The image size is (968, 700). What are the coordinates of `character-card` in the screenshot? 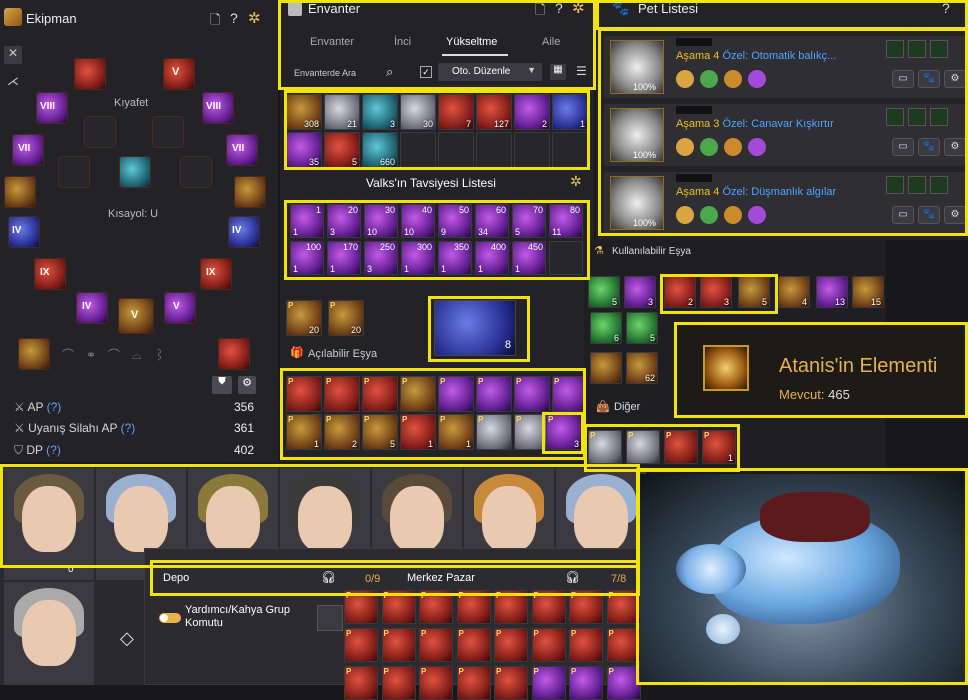 It's located at (49, 524).